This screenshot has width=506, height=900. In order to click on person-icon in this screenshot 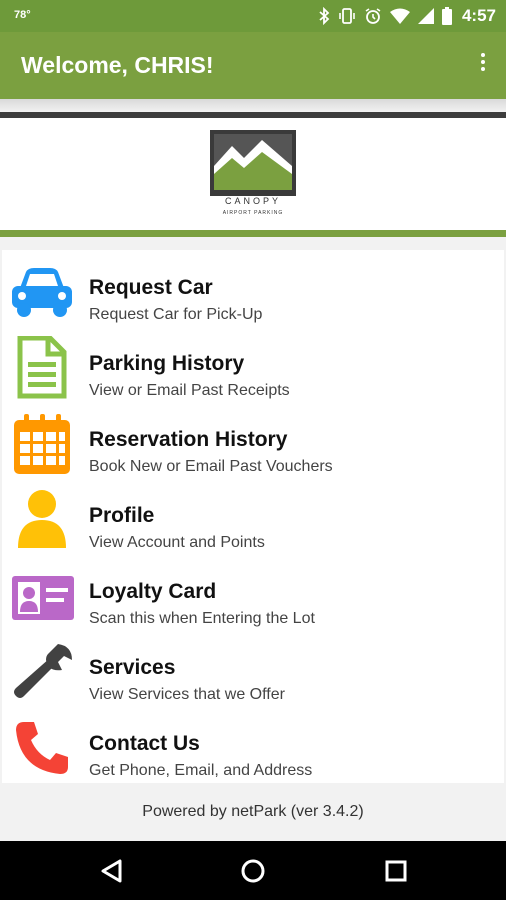, I will do `click(42, 519)`.